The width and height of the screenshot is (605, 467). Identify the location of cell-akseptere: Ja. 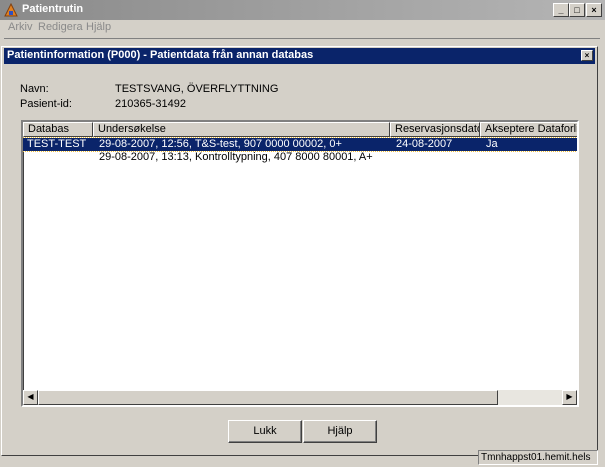
(492, 144).